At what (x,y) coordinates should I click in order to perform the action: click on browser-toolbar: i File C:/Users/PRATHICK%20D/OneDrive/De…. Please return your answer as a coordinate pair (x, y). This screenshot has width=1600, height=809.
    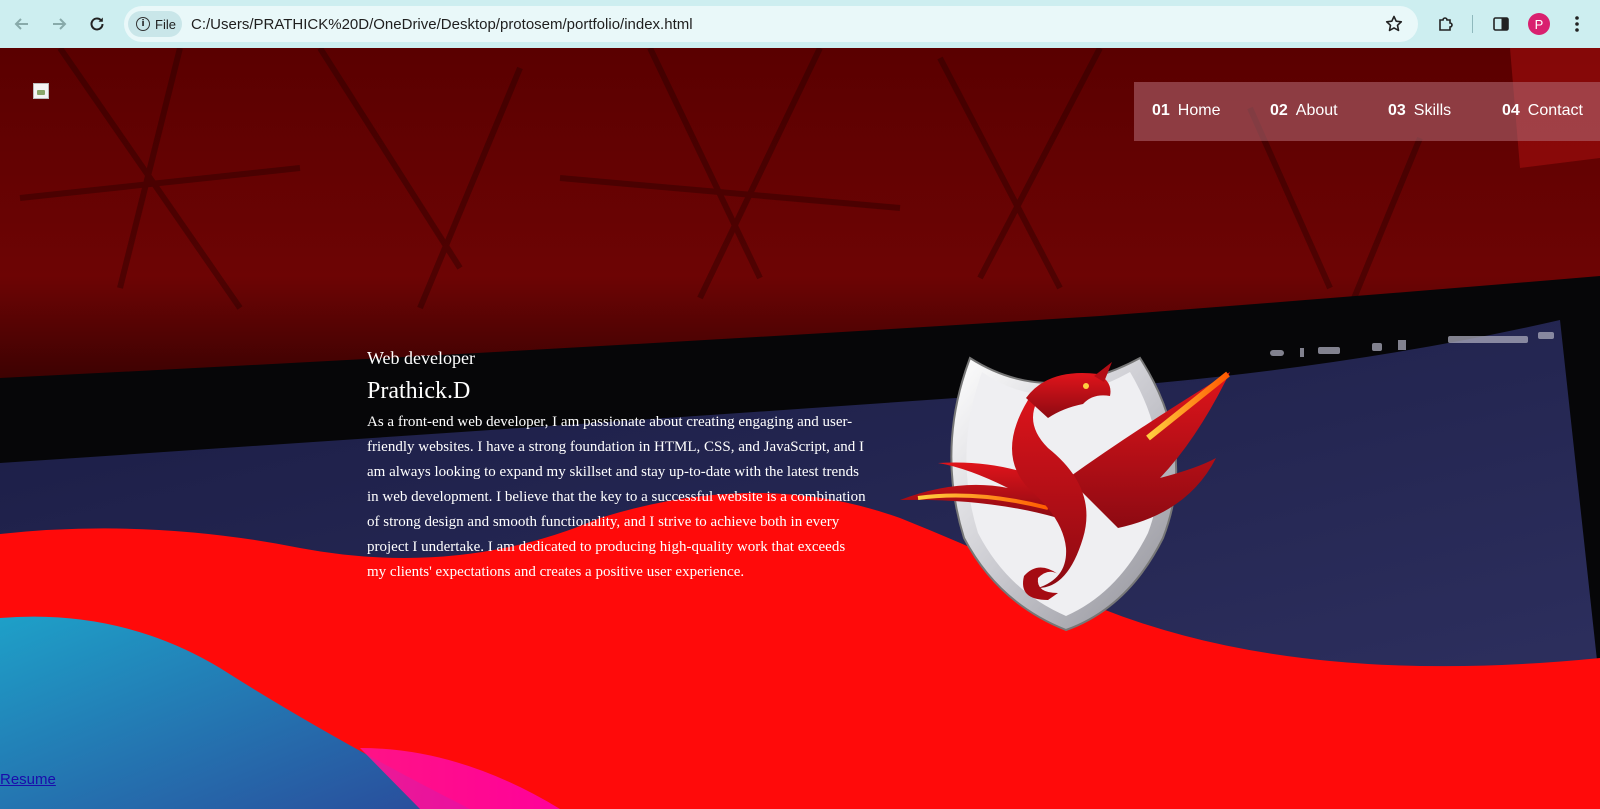
    Looking at the image, I should click on (800, 24).